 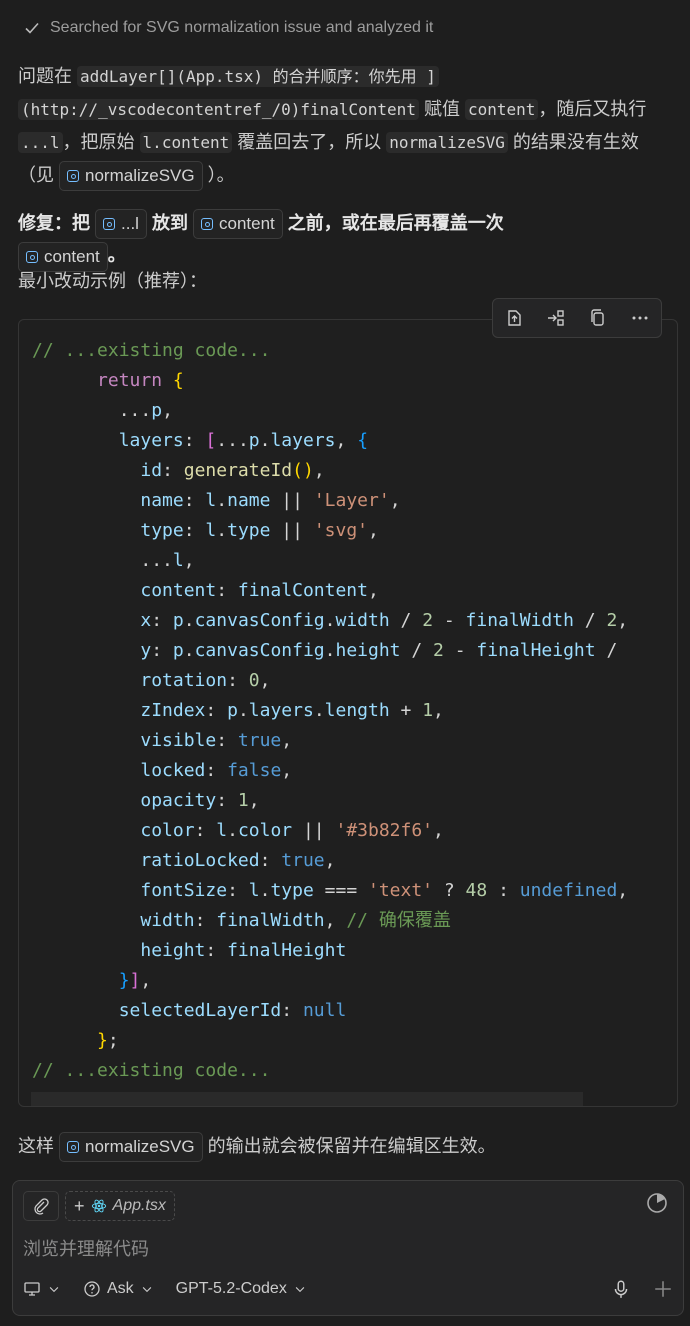 What do you see at coordinates (36, 1146) in the screenshot?
I see `text-segment: 这样` at bounding box center [36, 1146].